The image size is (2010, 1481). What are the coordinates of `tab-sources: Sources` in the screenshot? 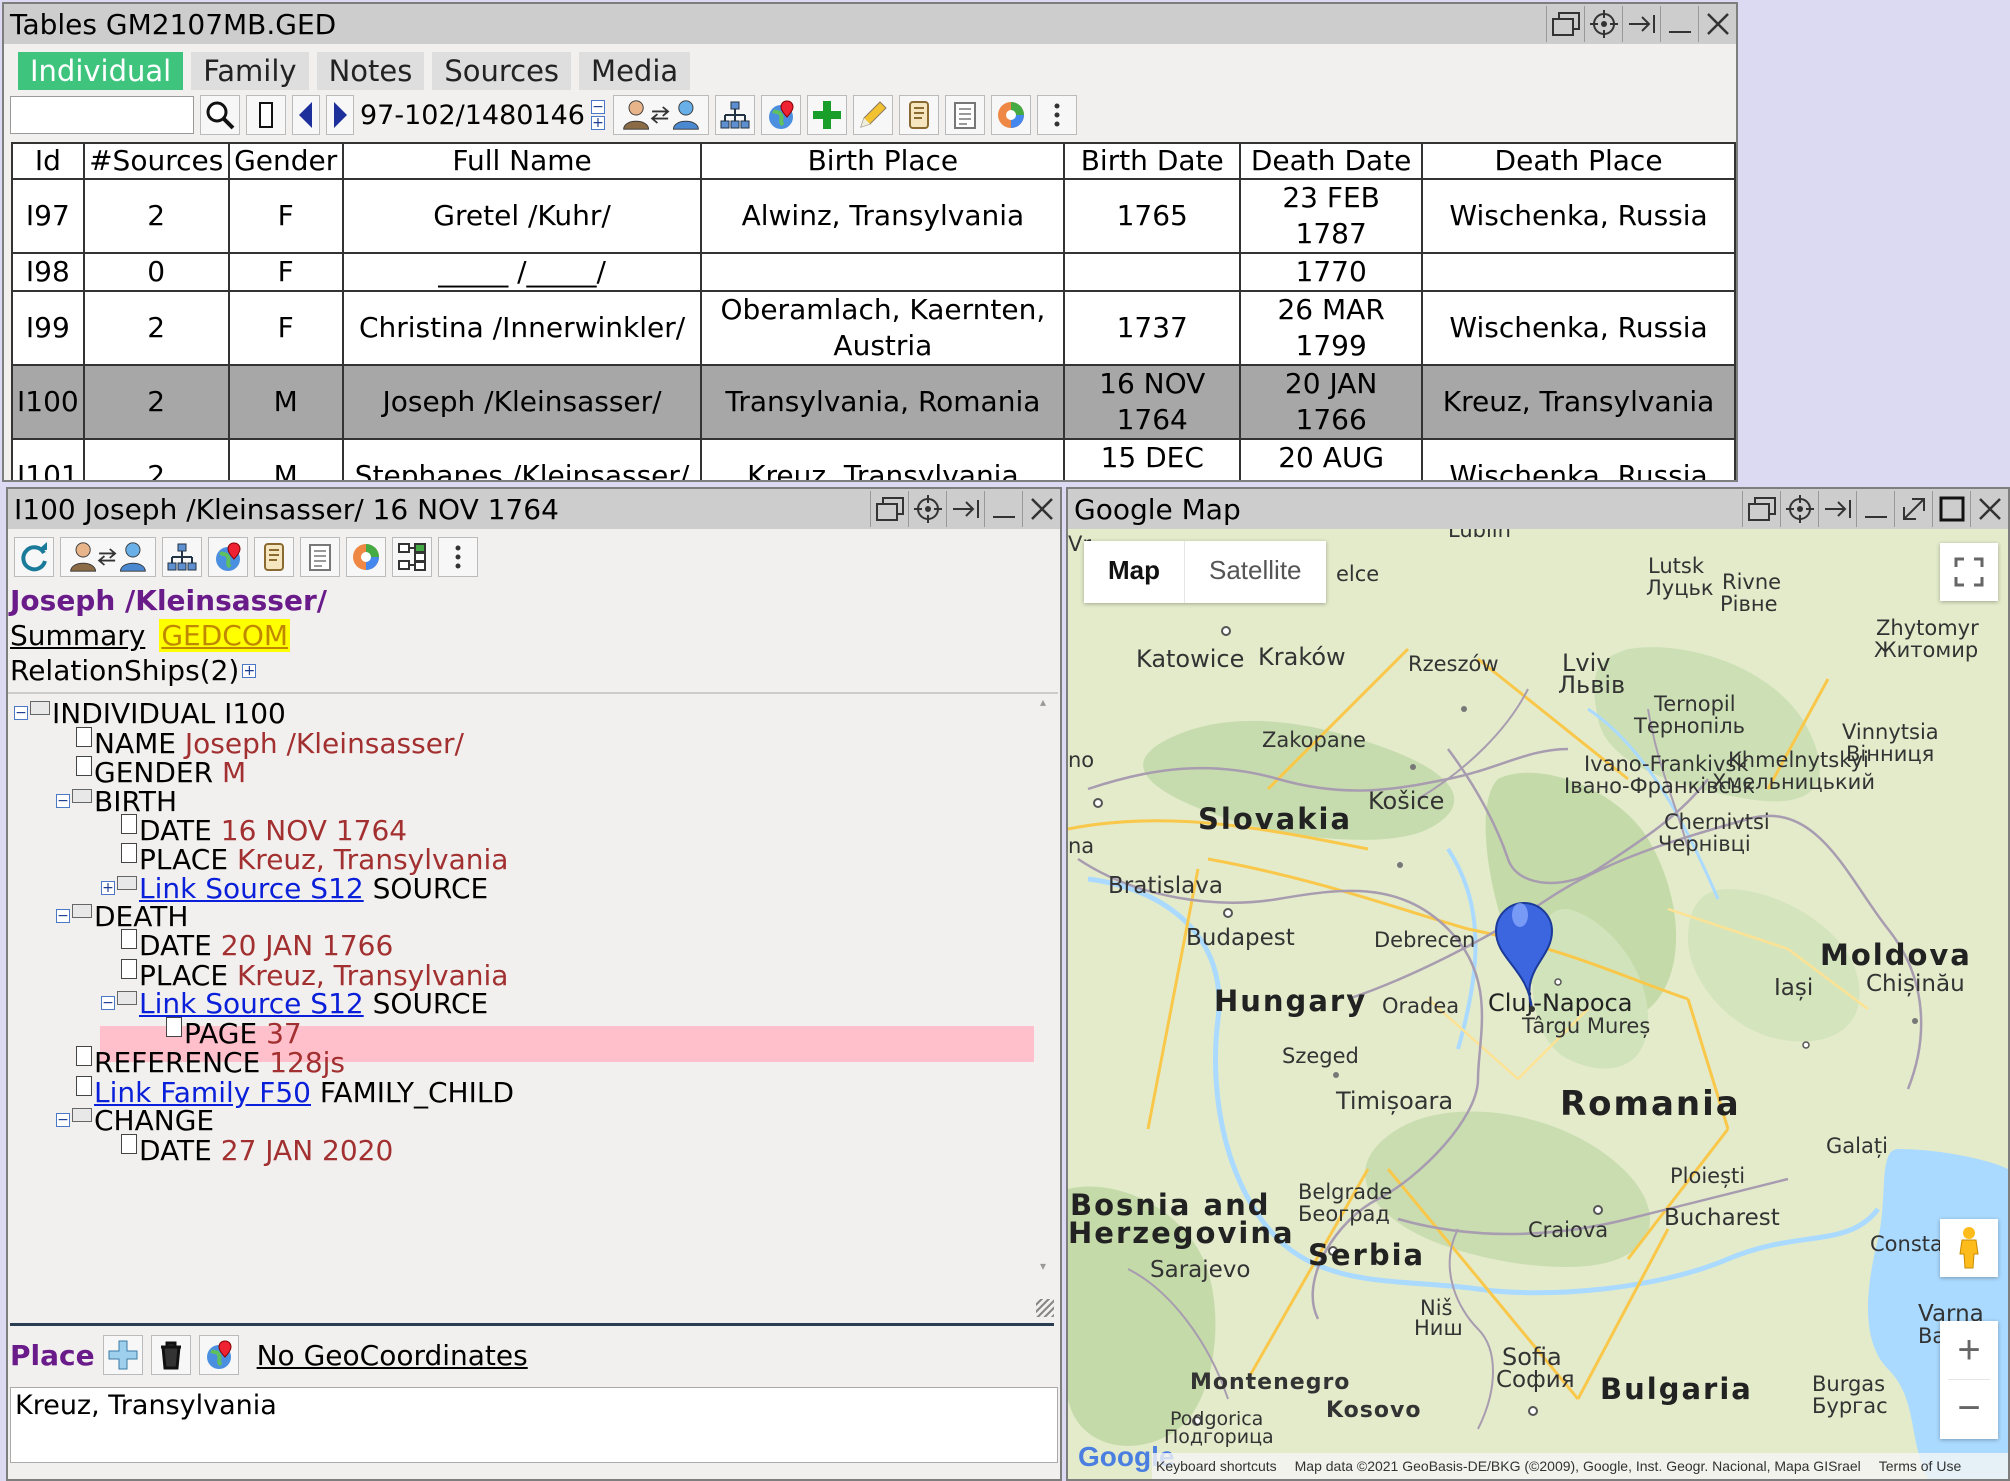 It's located at (502, 71).